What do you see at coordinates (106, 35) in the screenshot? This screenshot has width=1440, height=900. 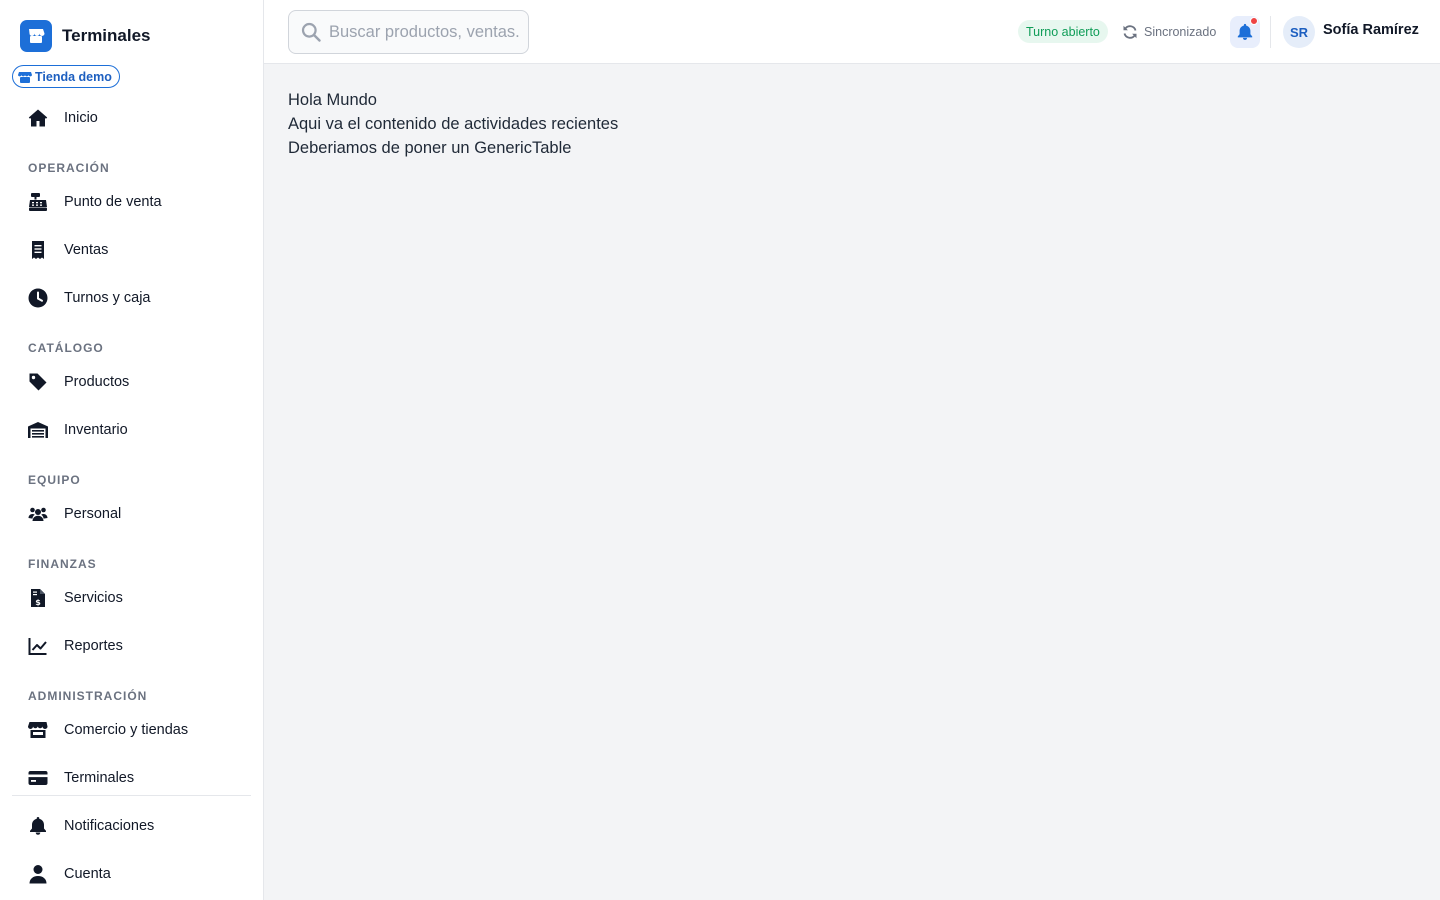 I see `brand-name: Terminales` at bounding box center [106, 35].